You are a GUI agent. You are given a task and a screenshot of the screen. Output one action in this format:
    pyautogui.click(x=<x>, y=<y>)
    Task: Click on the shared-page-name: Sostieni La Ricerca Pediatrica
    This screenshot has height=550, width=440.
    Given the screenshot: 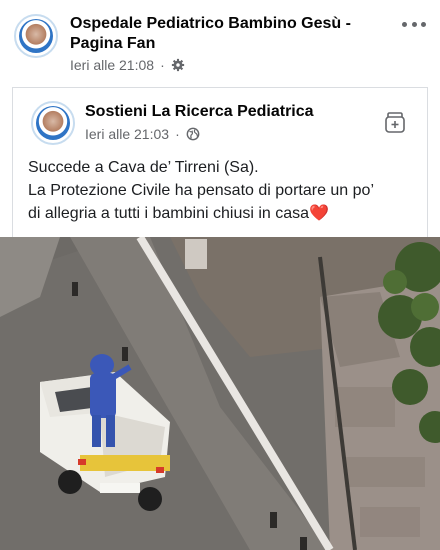 What is the action you would take?
    pyautogui.click(x=199, y=112)
    